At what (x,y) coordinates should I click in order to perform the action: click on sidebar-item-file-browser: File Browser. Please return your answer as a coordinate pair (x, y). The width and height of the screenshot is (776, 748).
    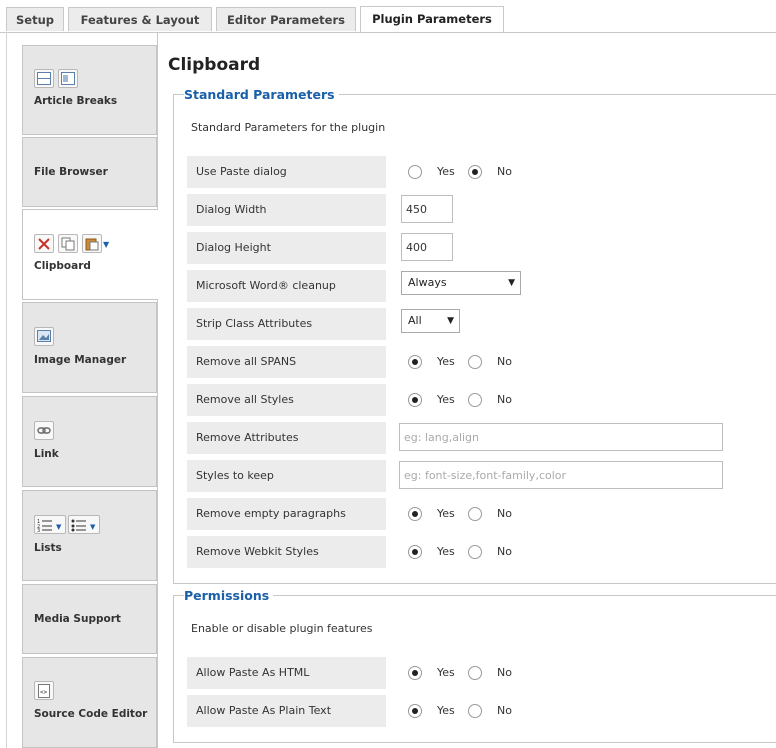
    Looking at the image, I should click on (89, 172).